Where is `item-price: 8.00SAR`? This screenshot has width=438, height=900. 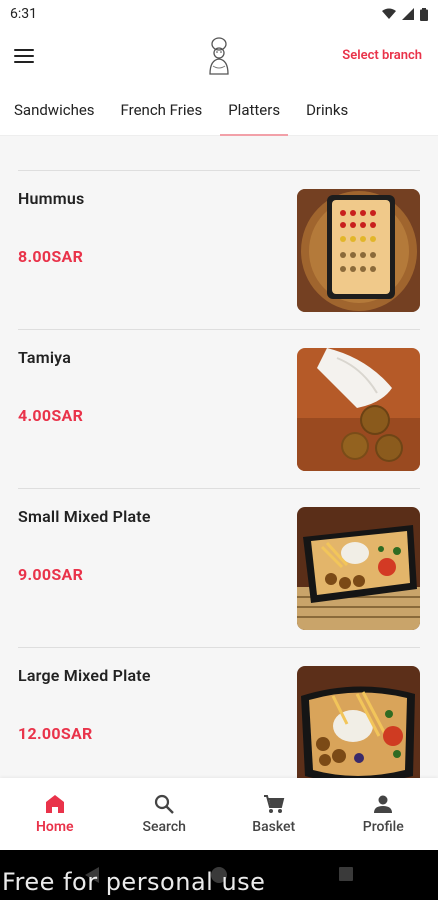
item-price: 8.00SAR is located at coordinates (51, 256).